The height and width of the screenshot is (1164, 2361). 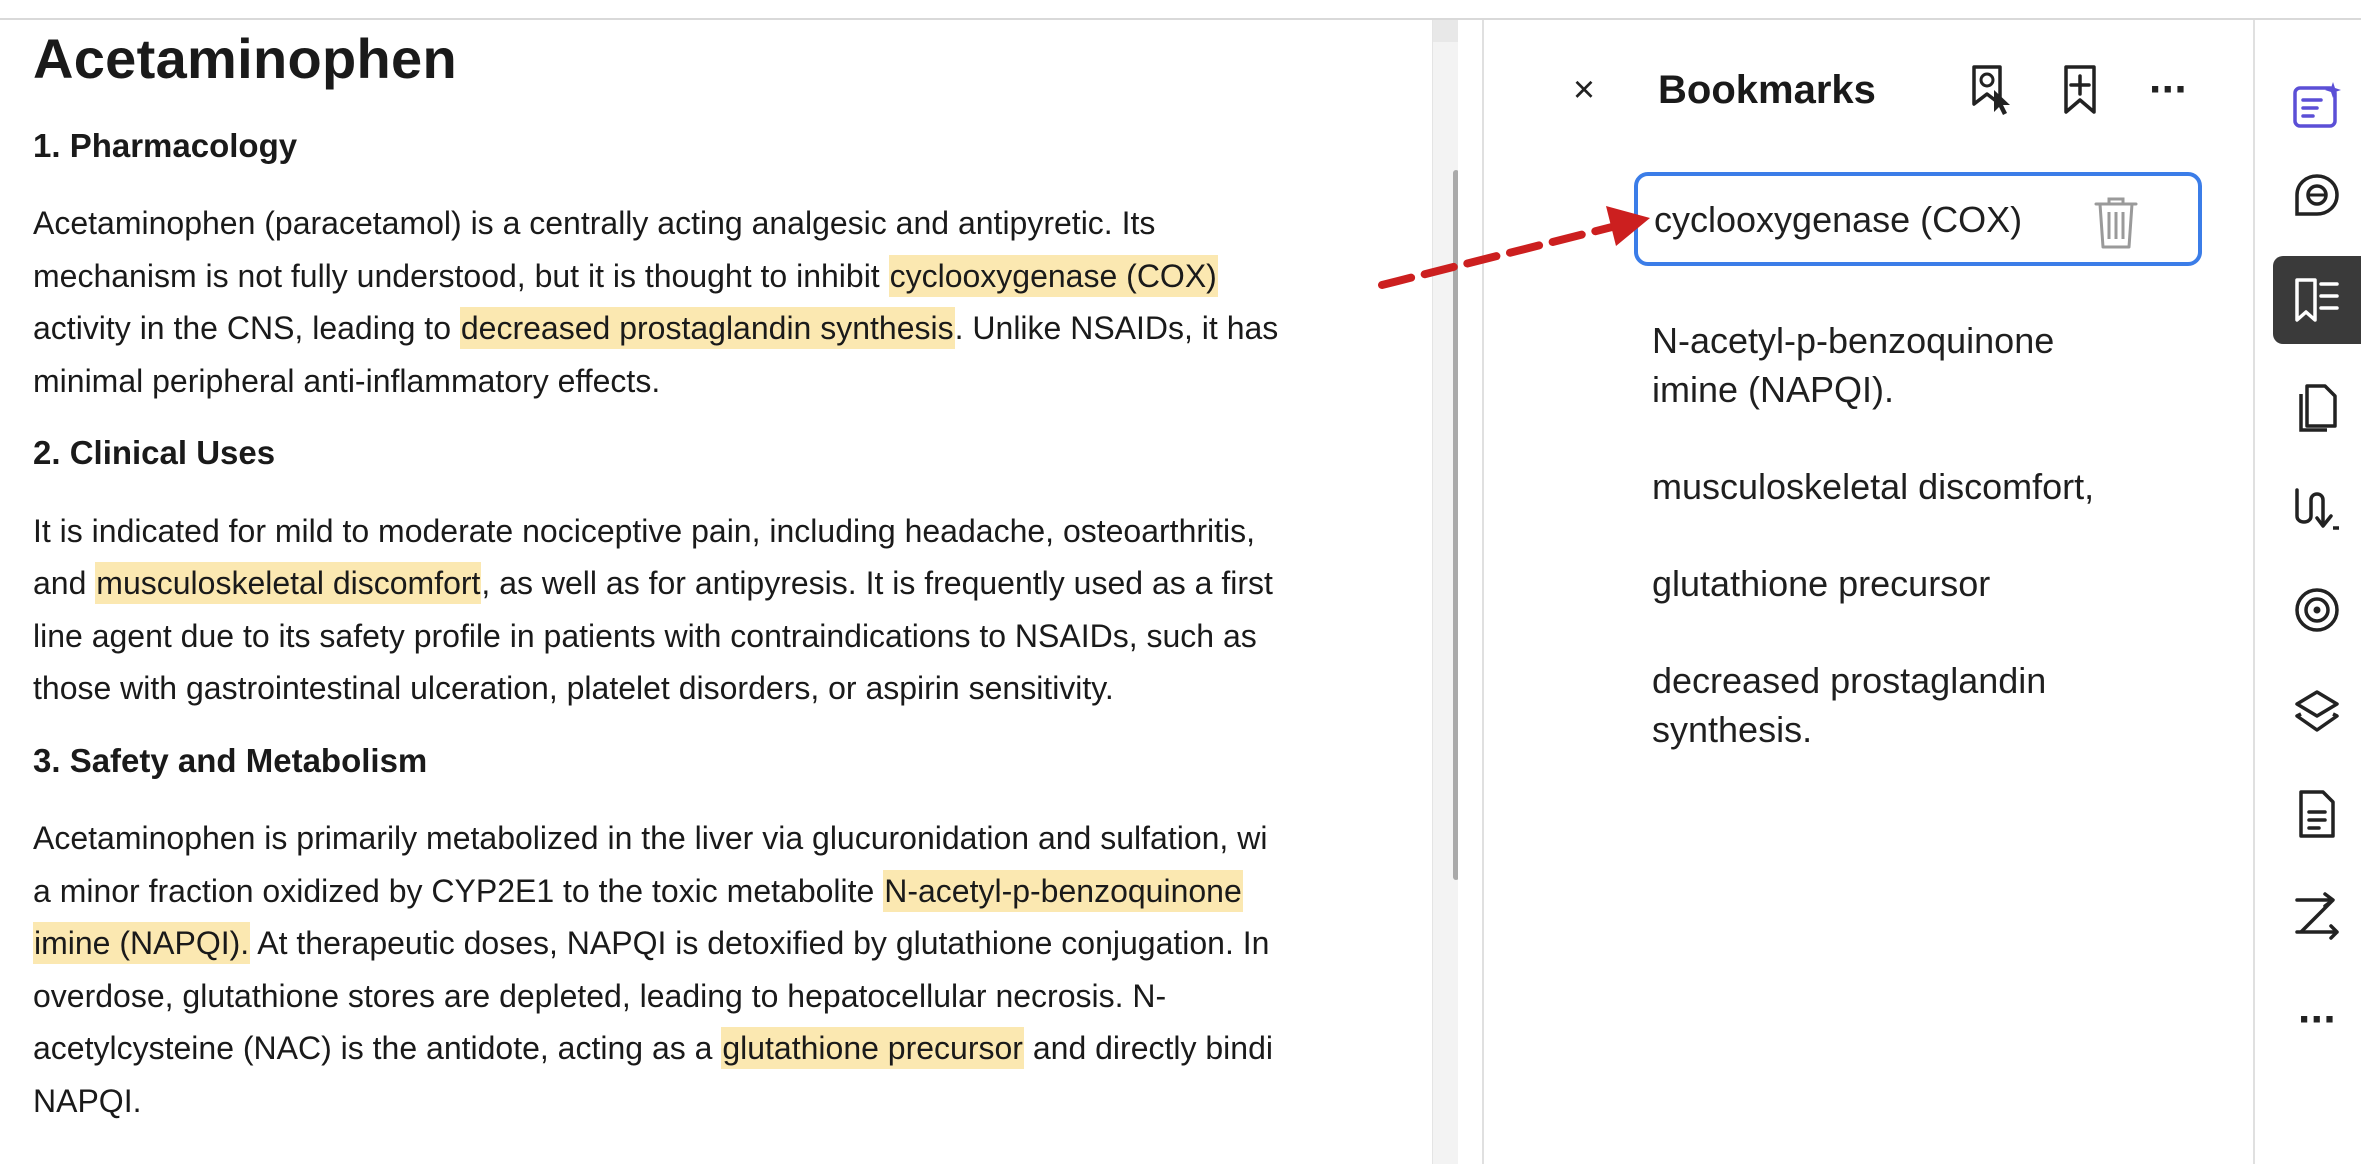 I want to click on bookmark-label: glutathione precursor, so click(x=1821, y=583).